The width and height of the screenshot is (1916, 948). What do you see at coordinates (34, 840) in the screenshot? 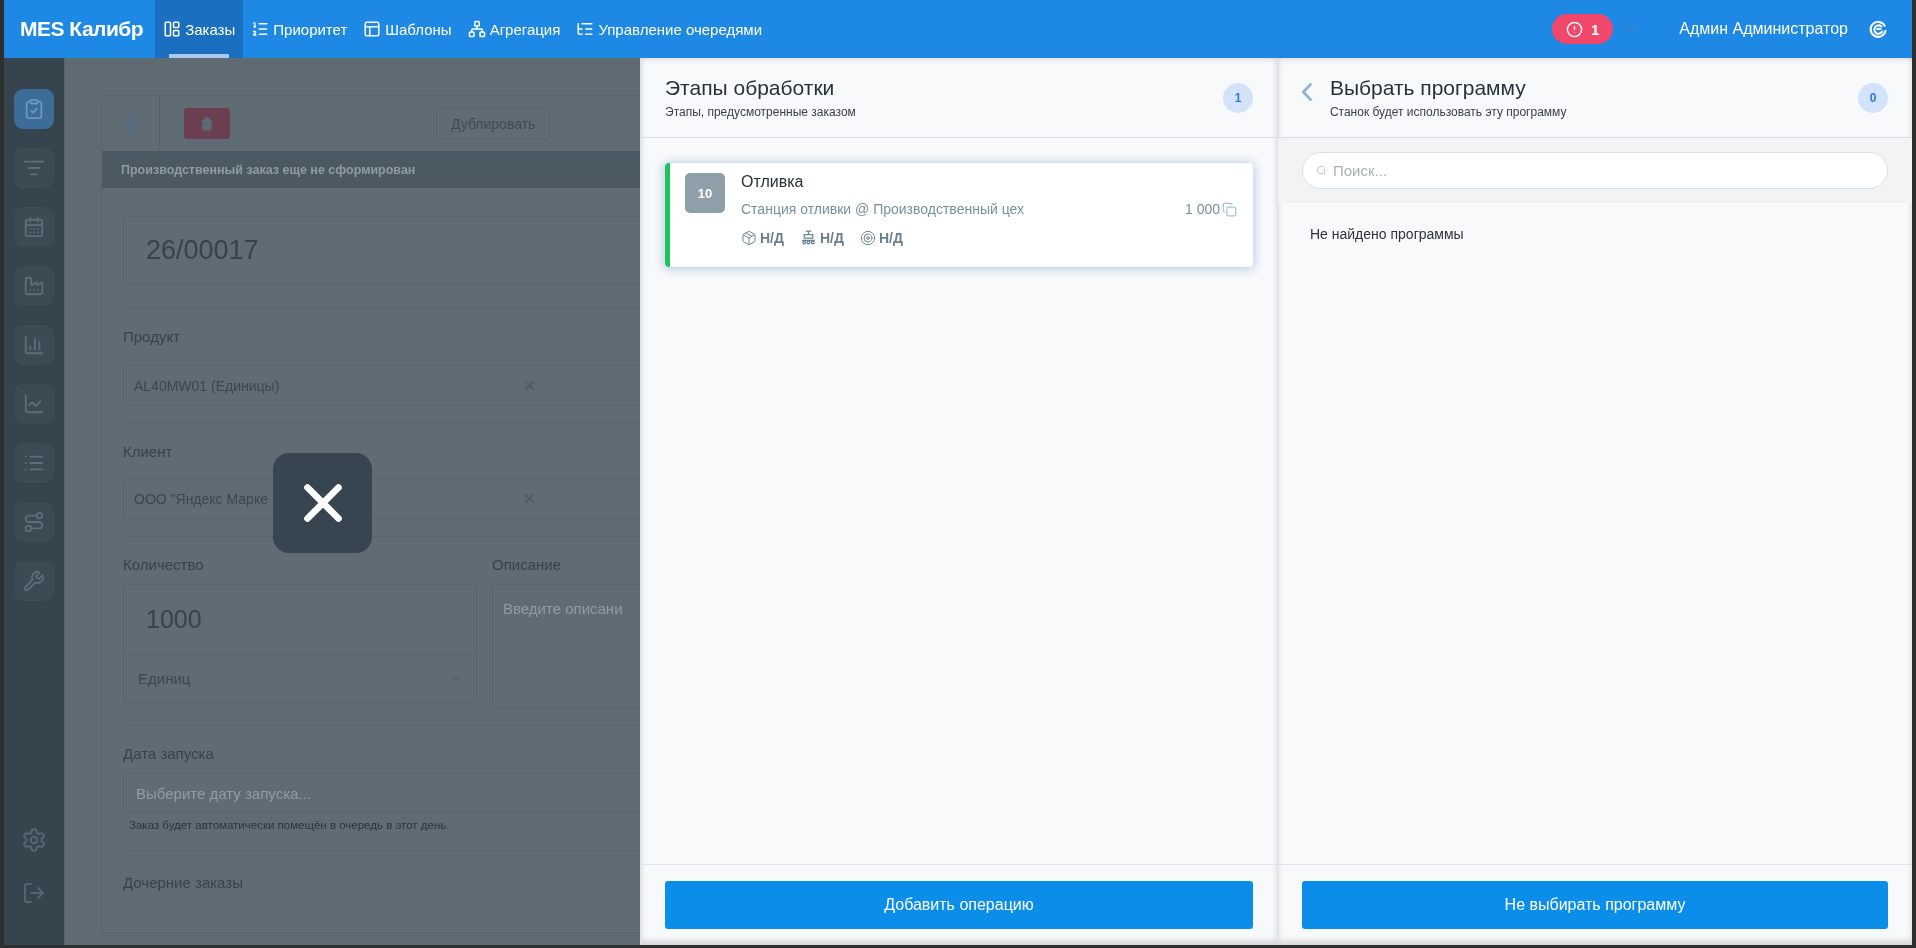
I see `settings-icon` at bounding box center [34, 840].